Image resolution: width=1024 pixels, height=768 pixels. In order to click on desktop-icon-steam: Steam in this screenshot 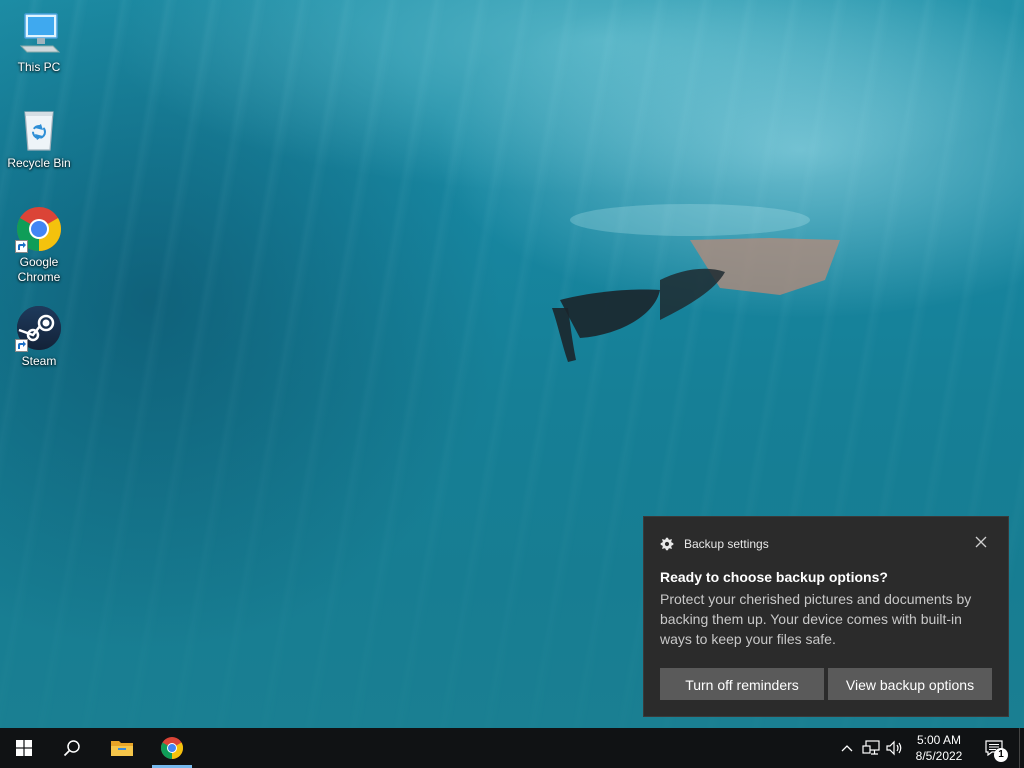, I will do `click(39, 336)`.